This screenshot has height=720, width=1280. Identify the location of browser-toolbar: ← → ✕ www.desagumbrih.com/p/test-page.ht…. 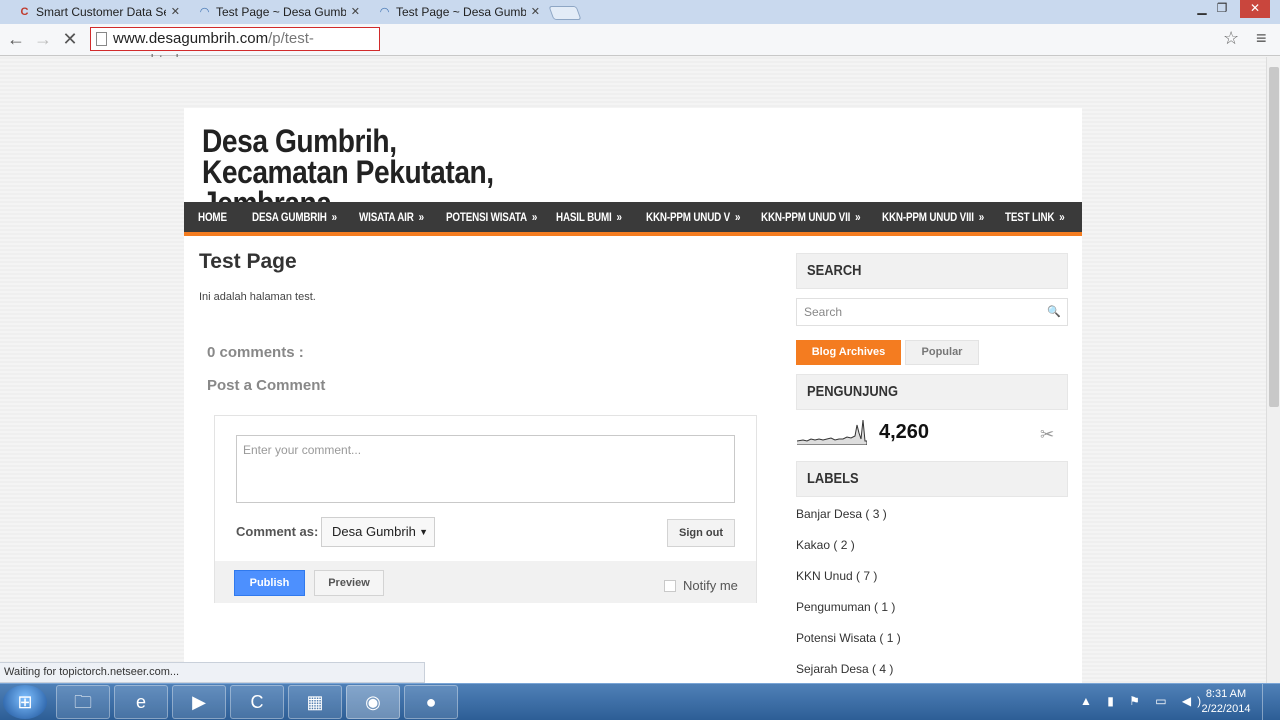
(640, 46).